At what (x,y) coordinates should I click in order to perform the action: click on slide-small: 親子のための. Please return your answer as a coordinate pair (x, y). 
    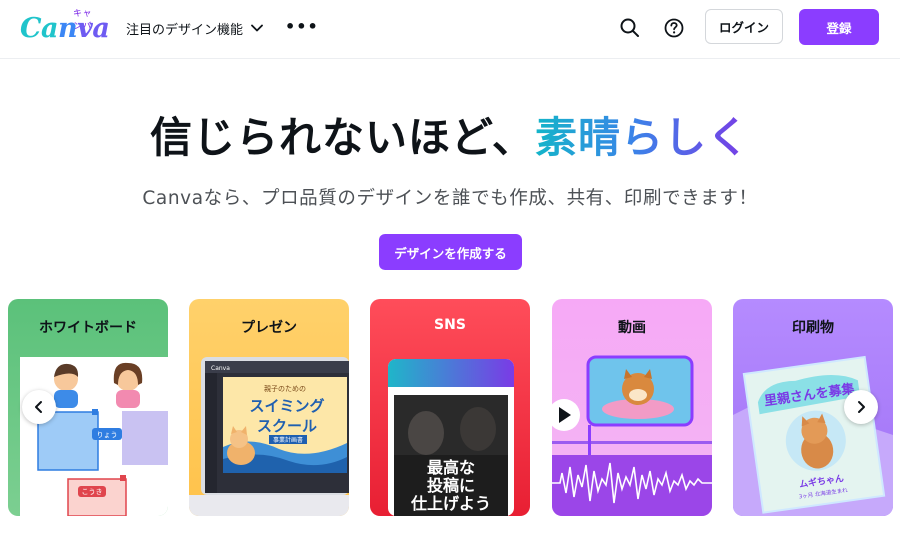
    Looking at the image, I should click on (285, 388).